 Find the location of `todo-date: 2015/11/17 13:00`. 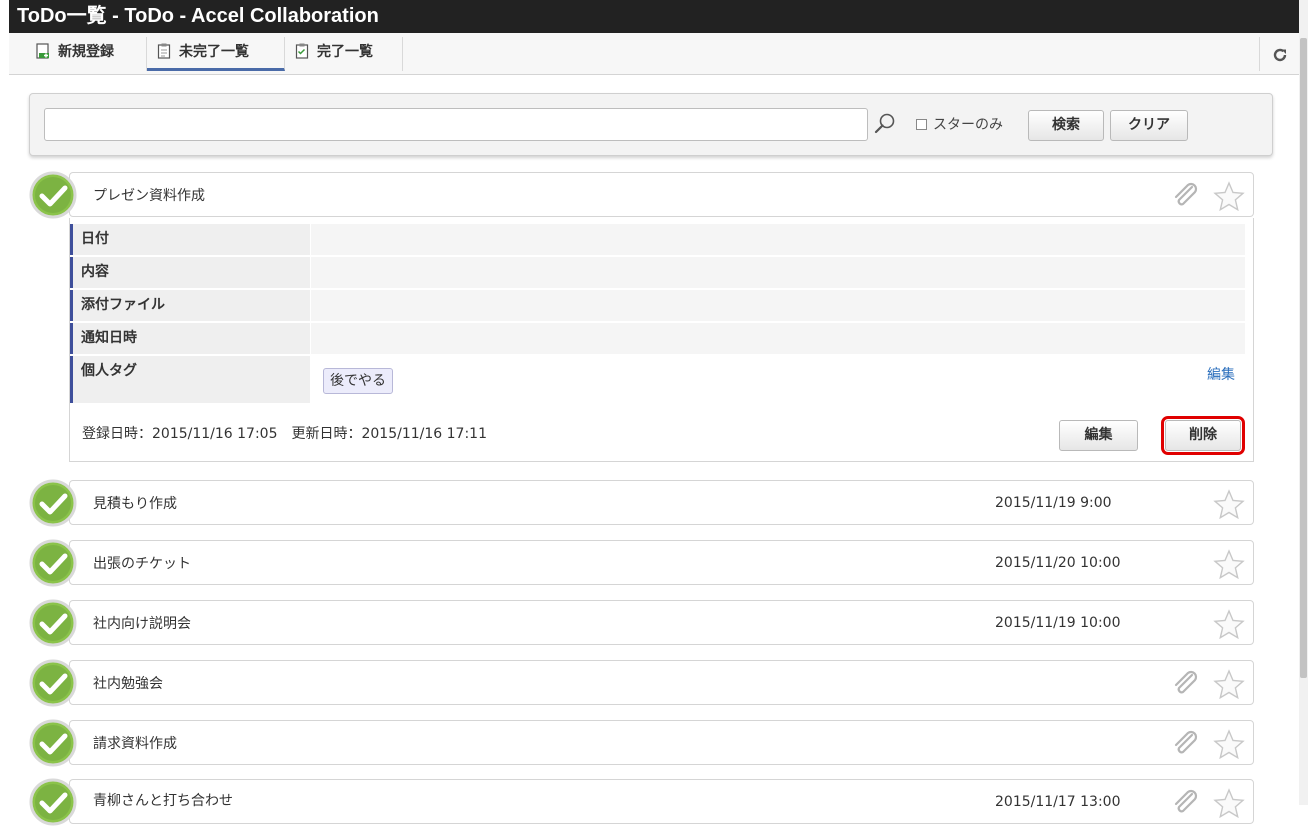

todo-date: 2015/11/17 13:00 is located at coordinates (1058, 802).